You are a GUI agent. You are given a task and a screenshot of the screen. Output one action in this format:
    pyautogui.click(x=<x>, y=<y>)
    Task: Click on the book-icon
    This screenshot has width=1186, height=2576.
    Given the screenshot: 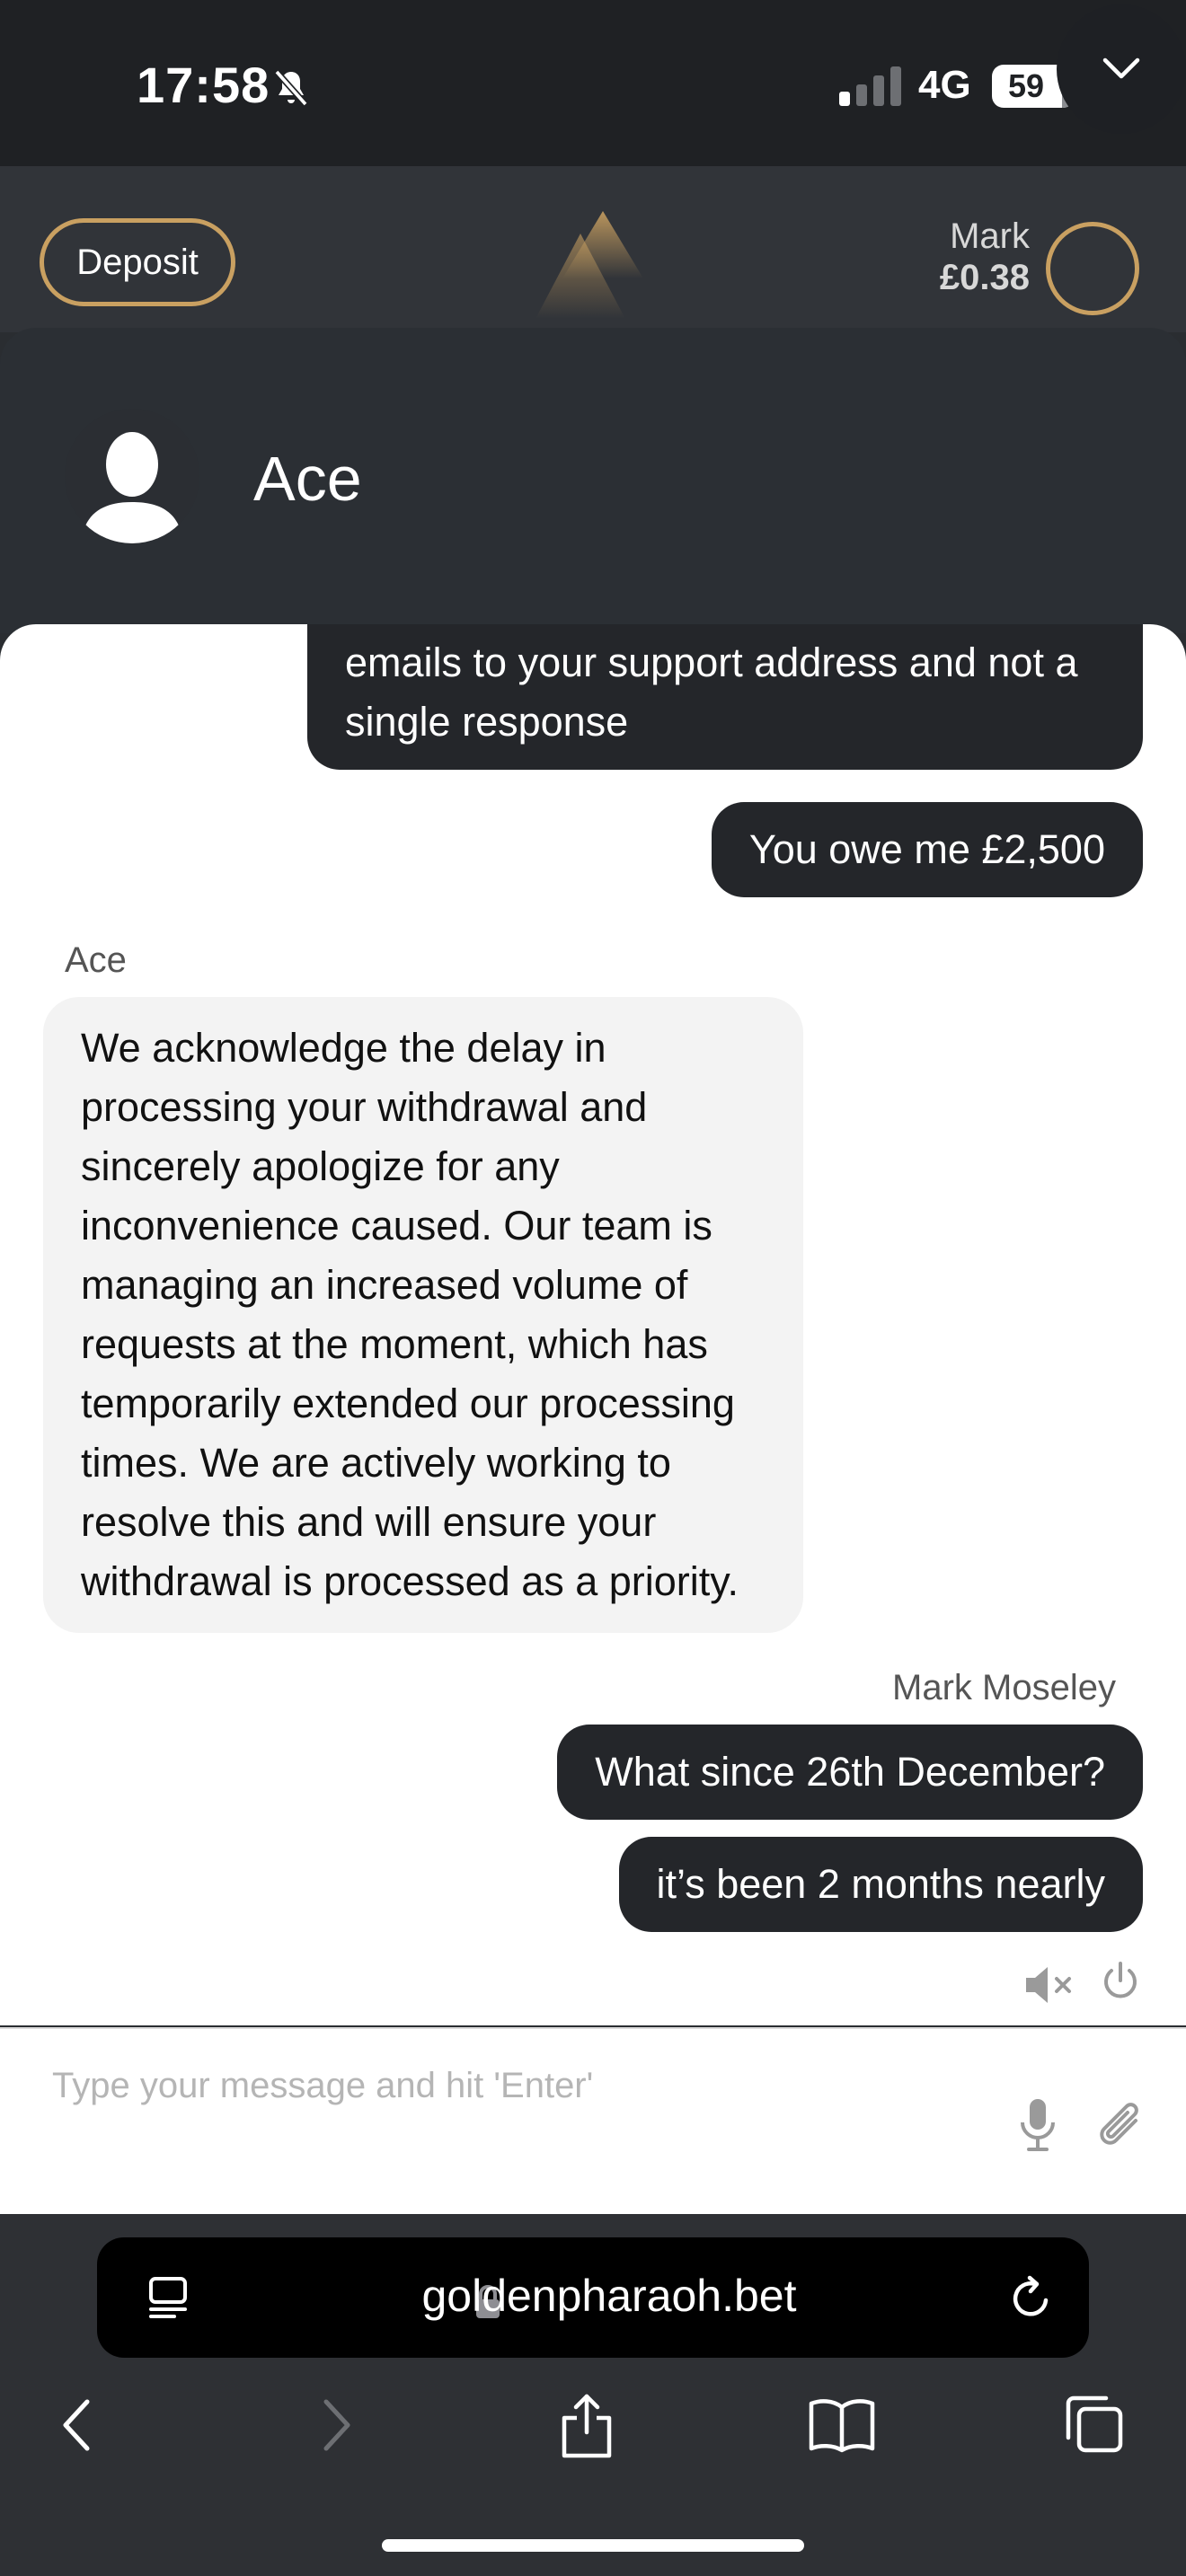 What is the action you would take?
    pyautogui.click(x=842, y=2426)
    